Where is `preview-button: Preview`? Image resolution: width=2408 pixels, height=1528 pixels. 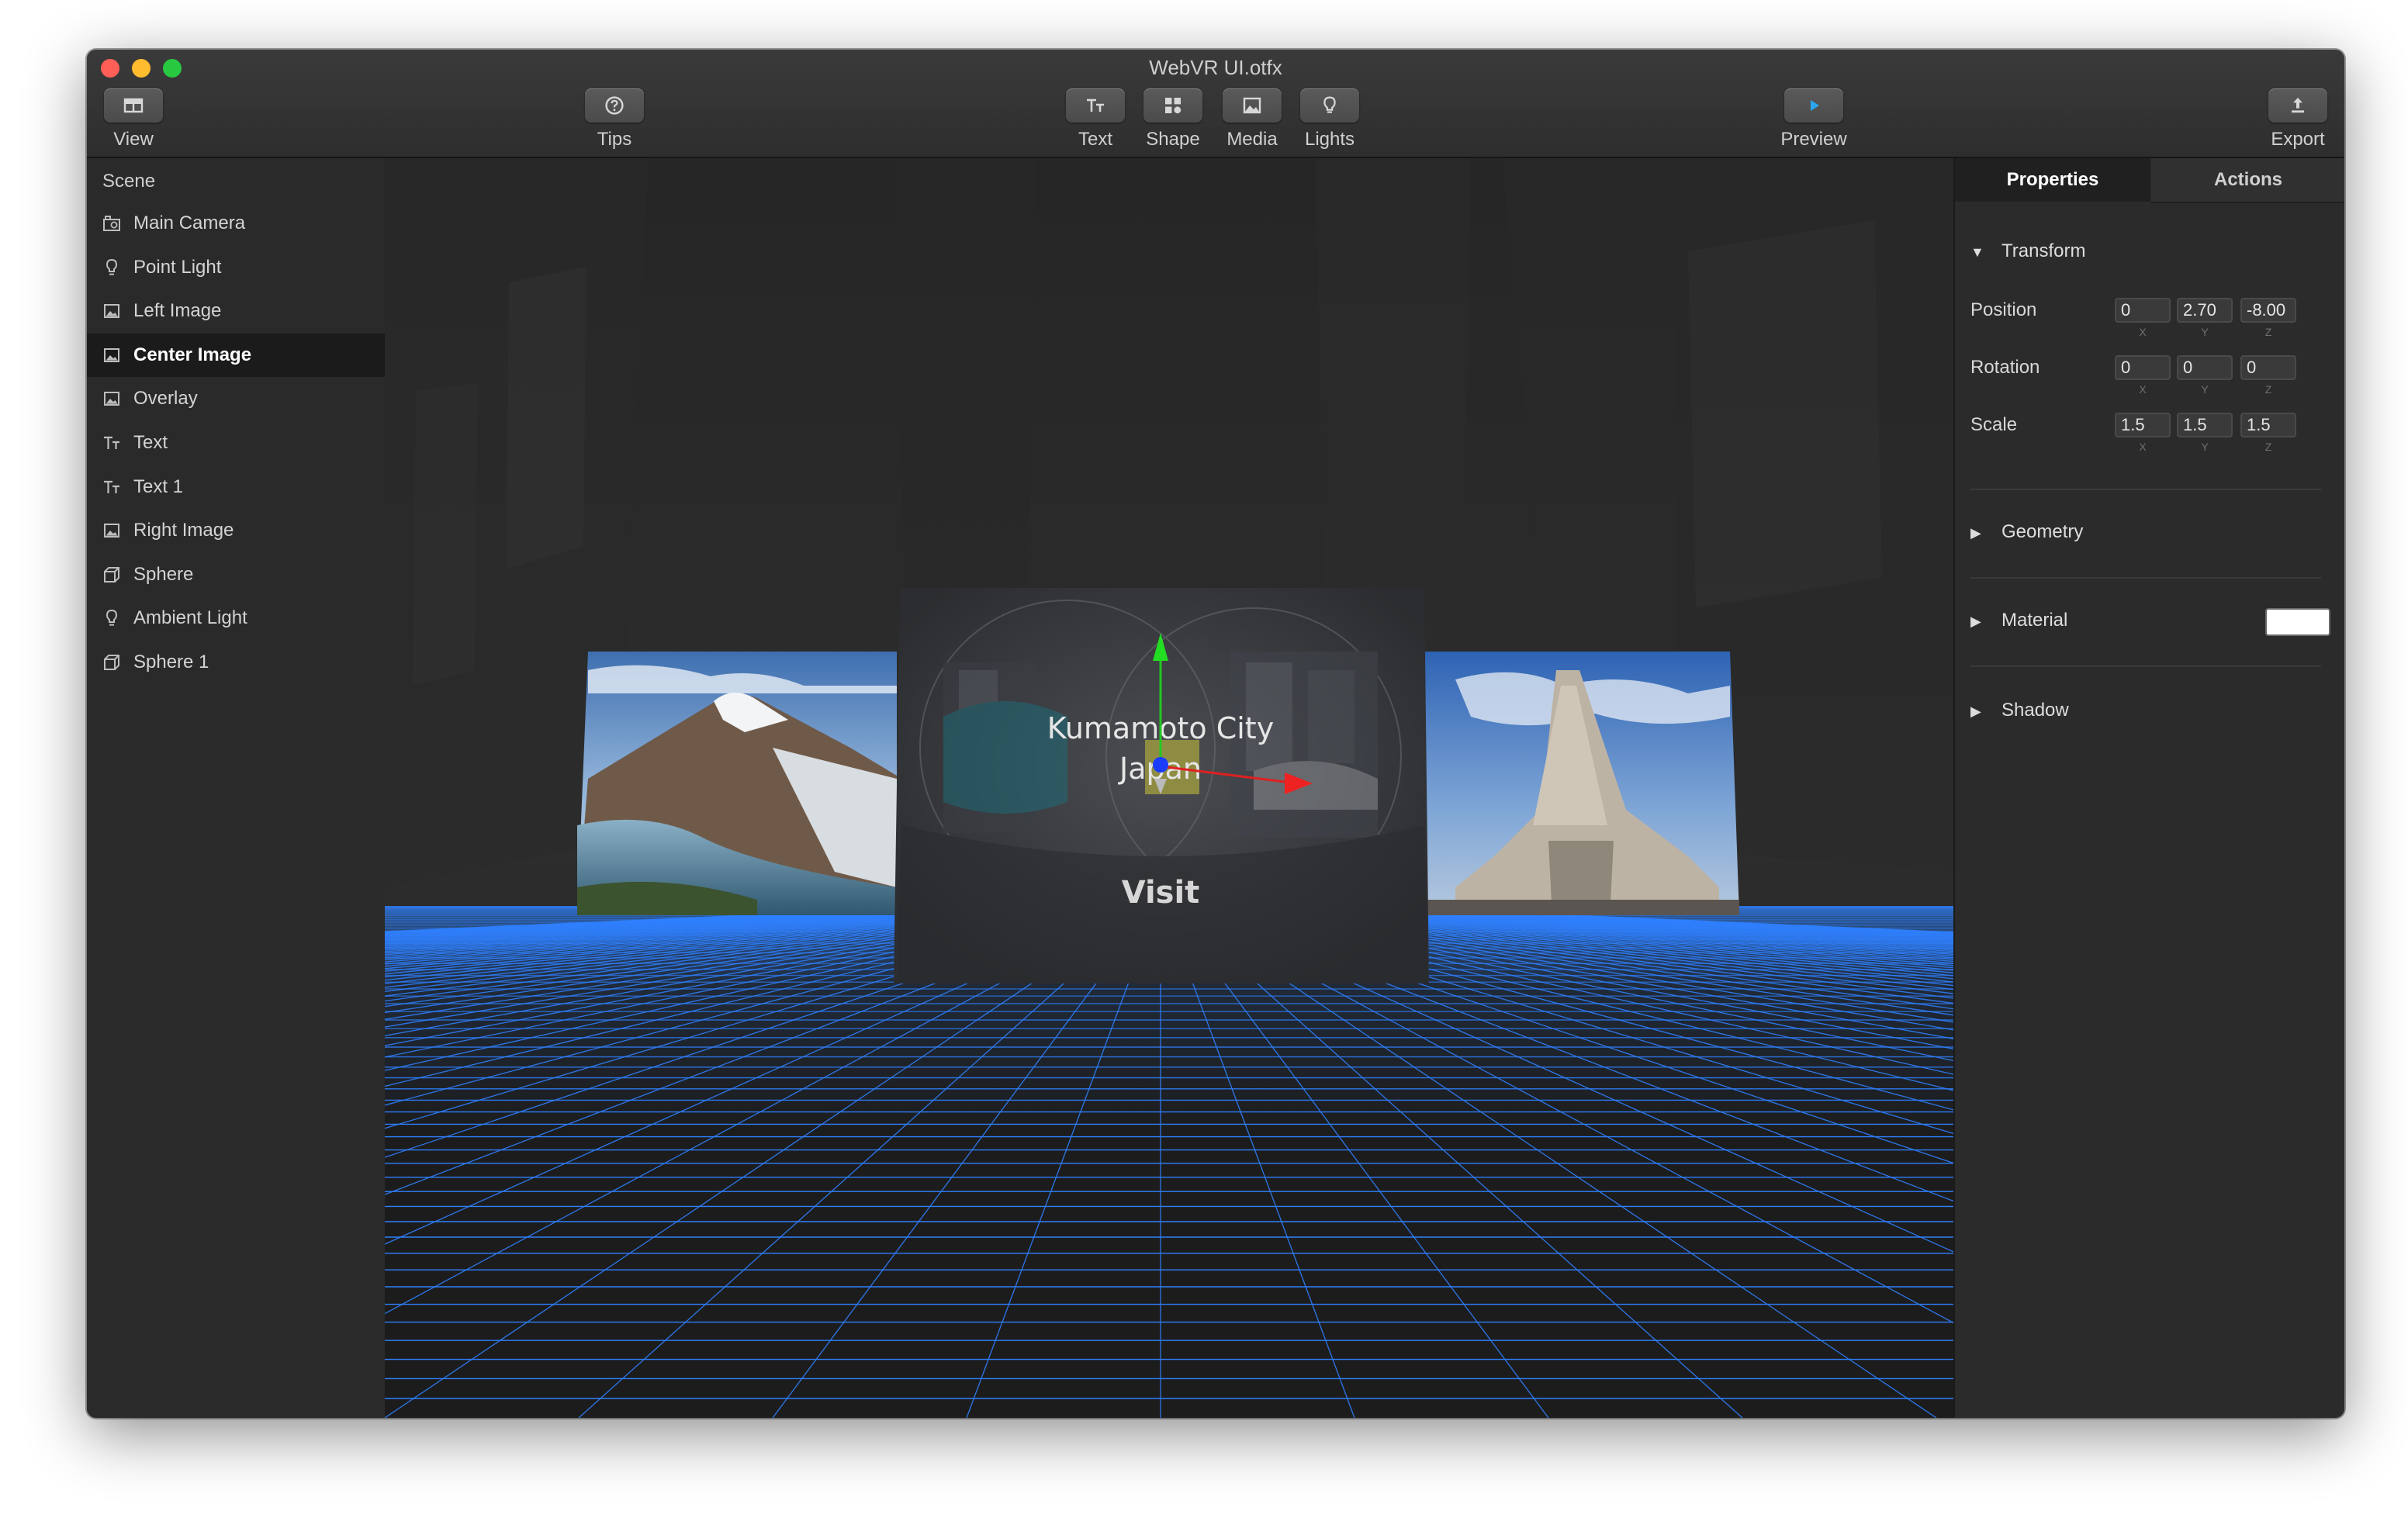 preview-button: Preview is located at coordinates (1813, 122).